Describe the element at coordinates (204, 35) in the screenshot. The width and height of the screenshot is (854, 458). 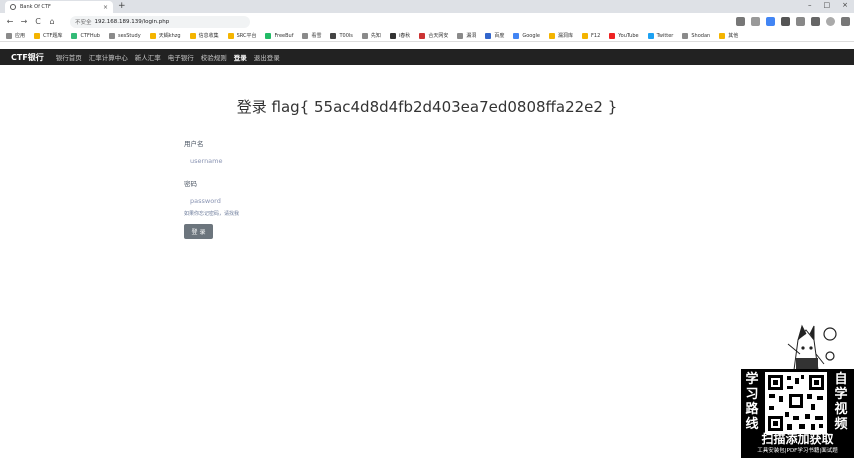
I see `bookmark-item: 信息收集` at that location.